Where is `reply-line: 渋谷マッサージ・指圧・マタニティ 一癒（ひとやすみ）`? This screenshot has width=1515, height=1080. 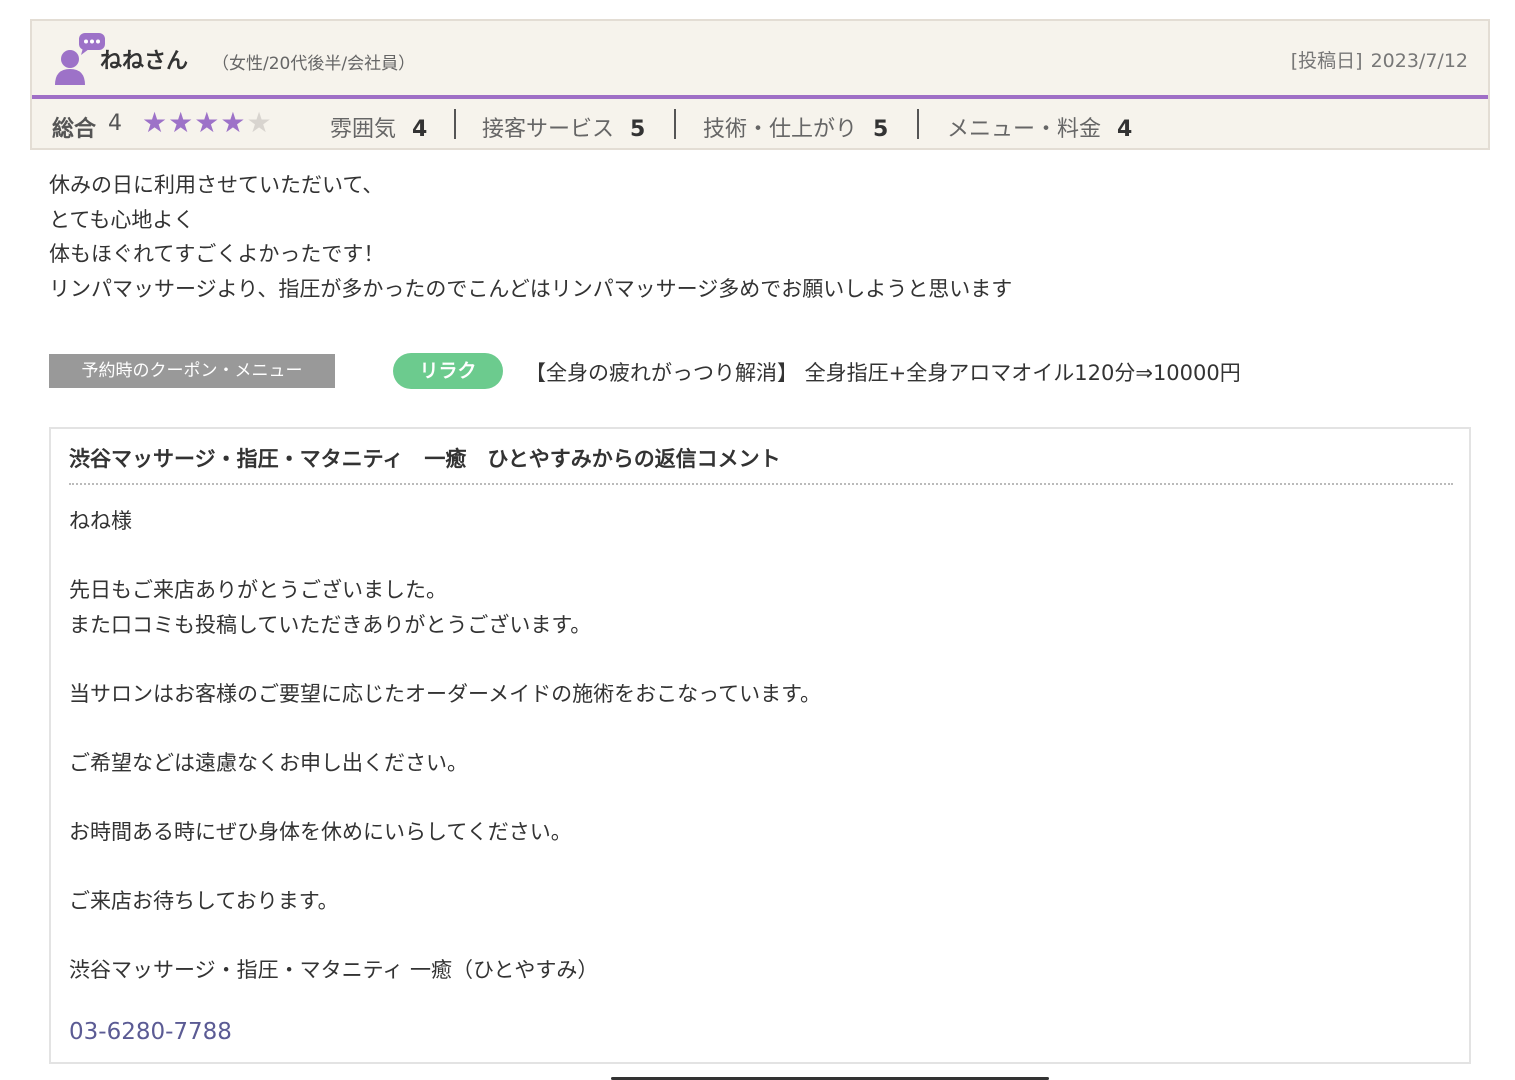 reply-line: 渋谷マッサージ・指圧・マタニティ 一癒（ひとやすみ） is located at coordinates (334, 969).